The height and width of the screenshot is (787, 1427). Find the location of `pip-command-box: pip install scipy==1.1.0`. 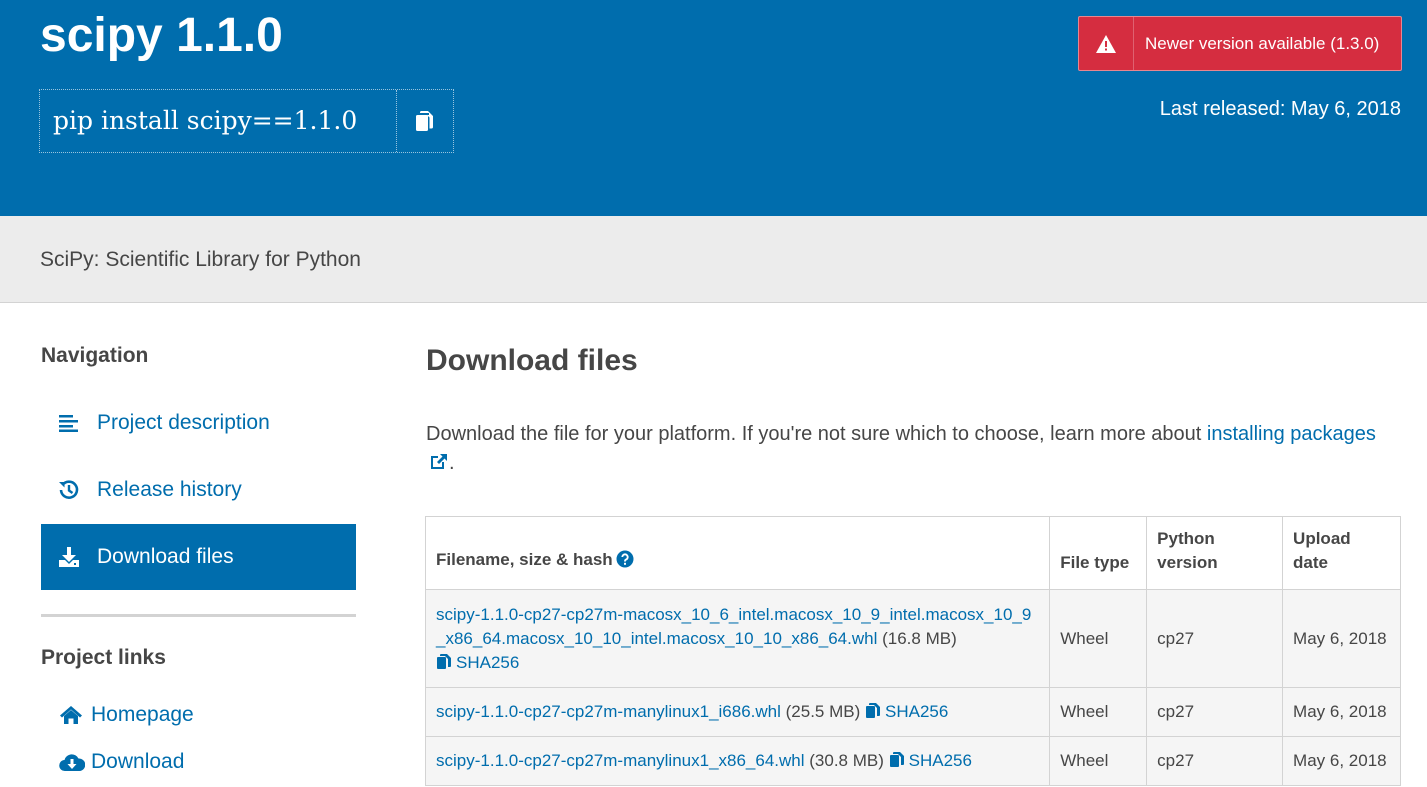

pip-command-box: pip install scipy==1.1.0 is located at coordinates (246, 121).